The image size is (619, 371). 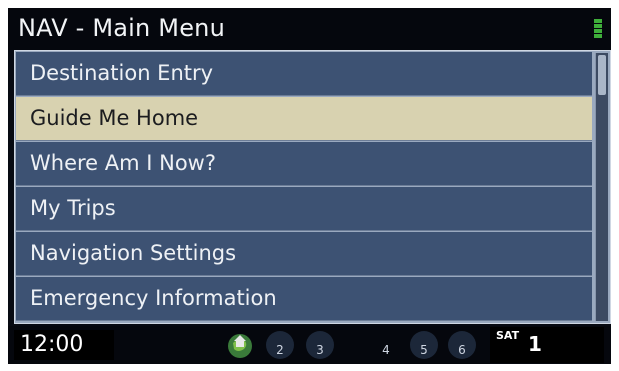 I want to click on preset-bar: 2 3 4 5 6 SAT 1, so click(x=414, y=345).